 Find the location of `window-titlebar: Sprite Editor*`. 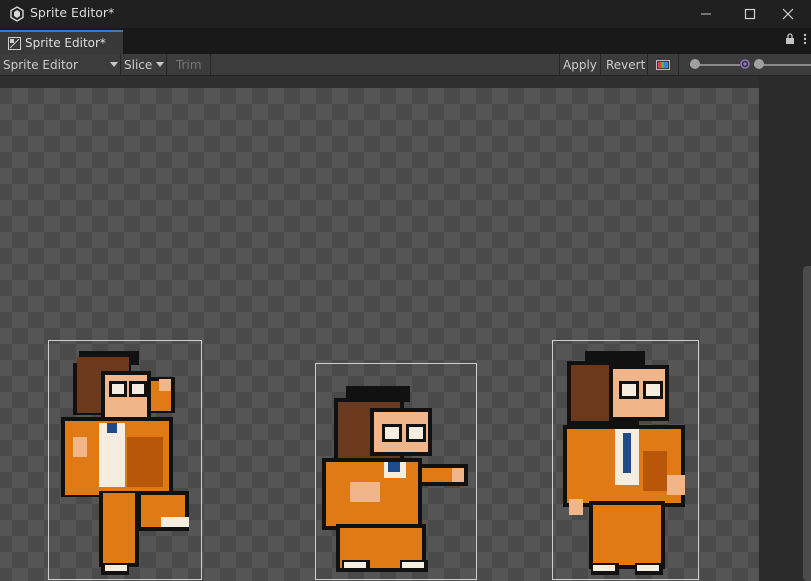

window-titlebar: Sprite Editor* is located at coordinates (405, 14).